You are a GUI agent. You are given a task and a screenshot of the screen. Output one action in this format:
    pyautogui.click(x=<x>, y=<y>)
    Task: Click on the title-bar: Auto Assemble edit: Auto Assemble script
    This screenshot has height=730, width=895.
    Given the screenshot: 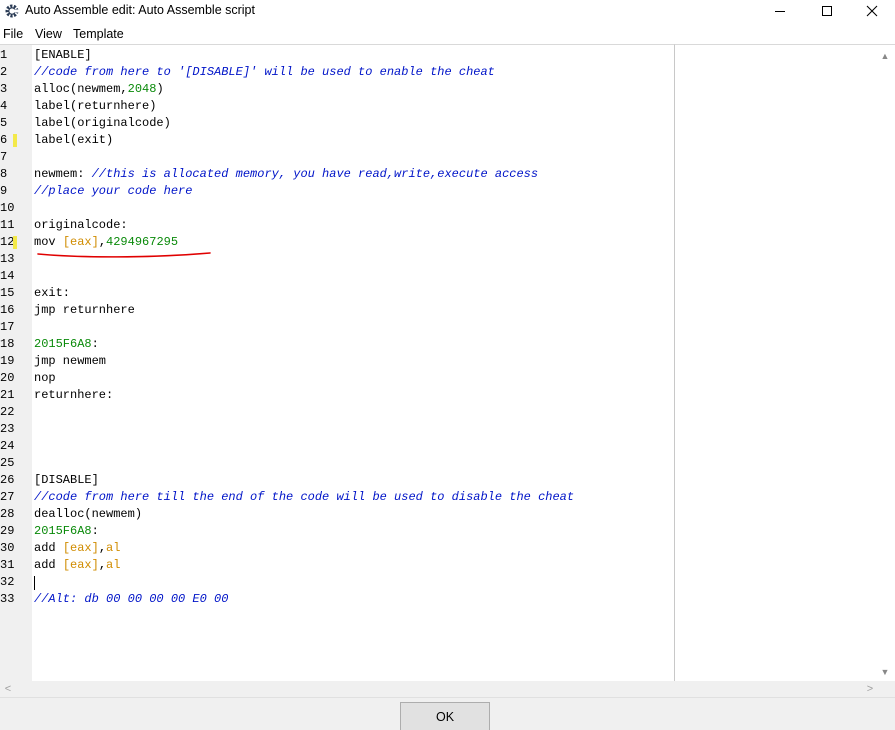 What is the action you would take?
    pyautogui.click(x=447, y=11)
    